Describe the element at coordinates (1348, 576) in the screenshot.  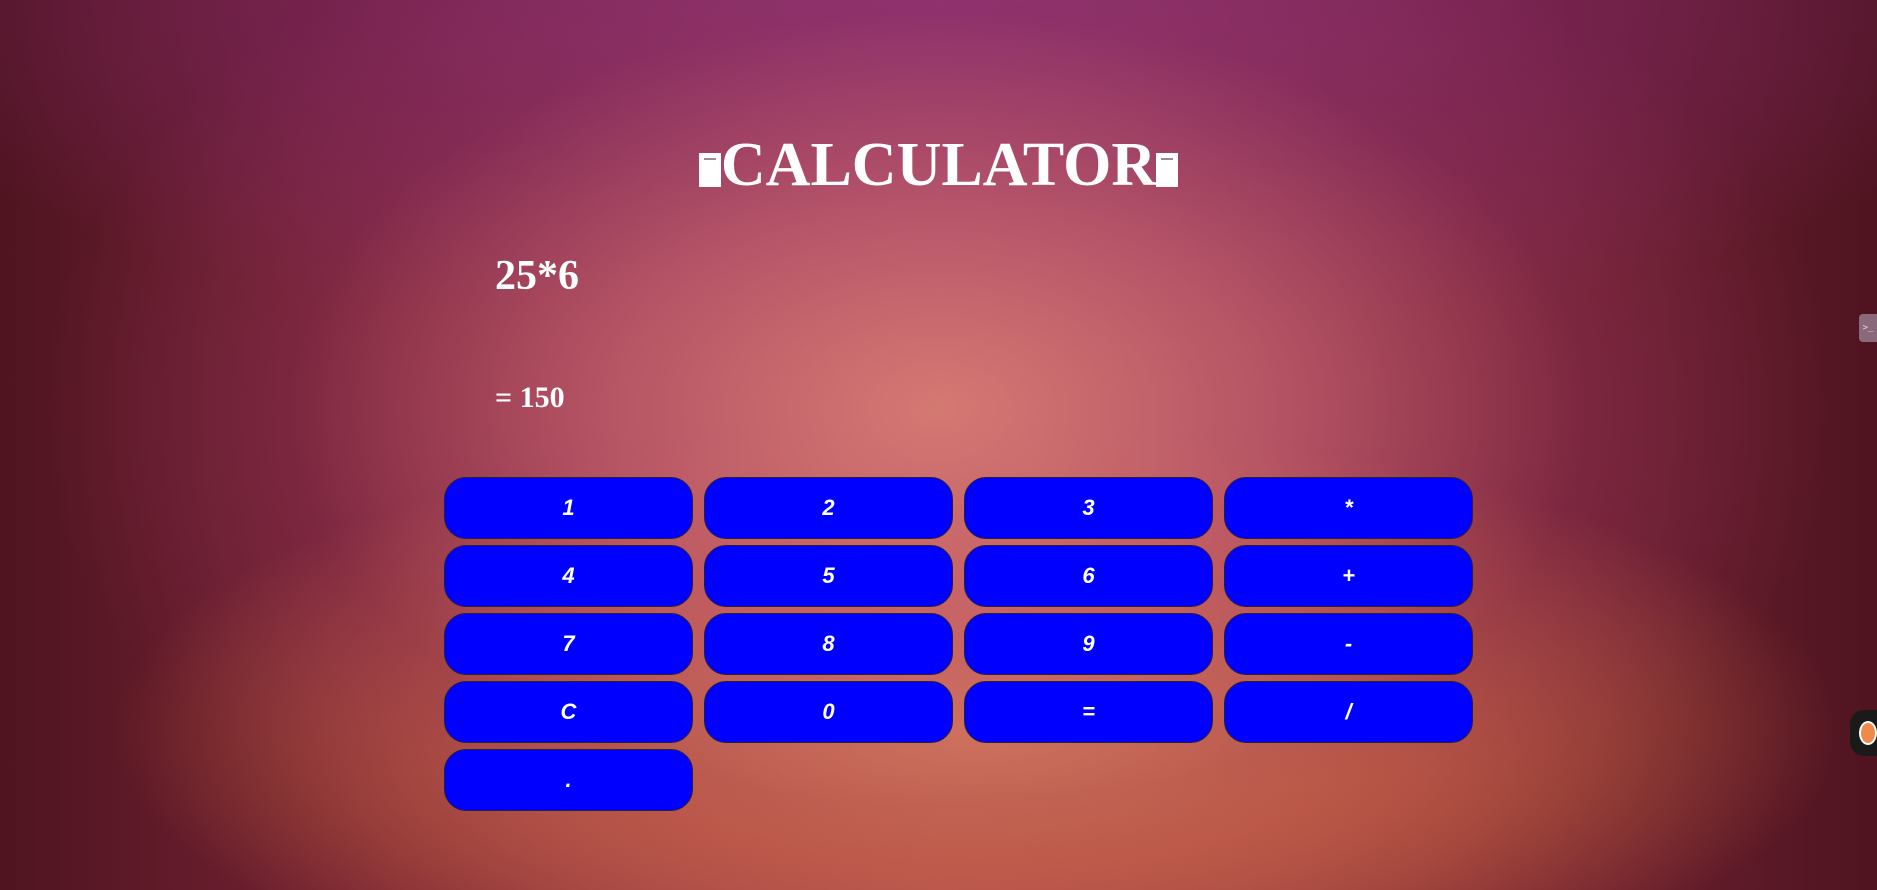
I see `key-add: +` at that location.